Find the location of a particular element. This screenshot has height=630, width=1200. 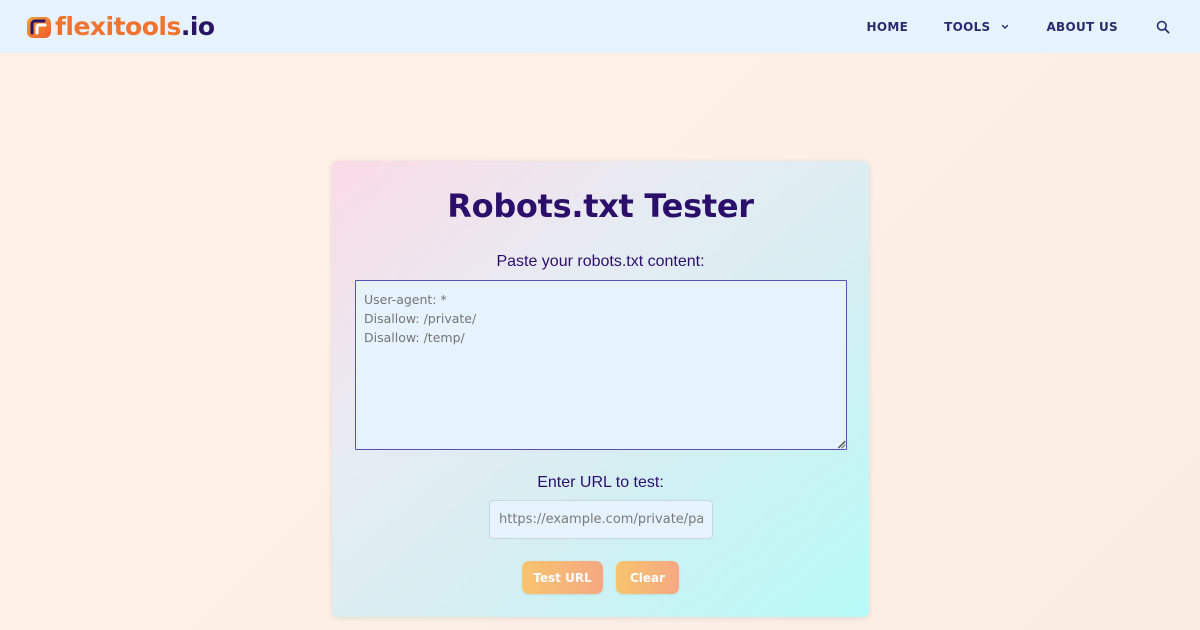

chevron-down-icon is located at coordinates (1005, 26).